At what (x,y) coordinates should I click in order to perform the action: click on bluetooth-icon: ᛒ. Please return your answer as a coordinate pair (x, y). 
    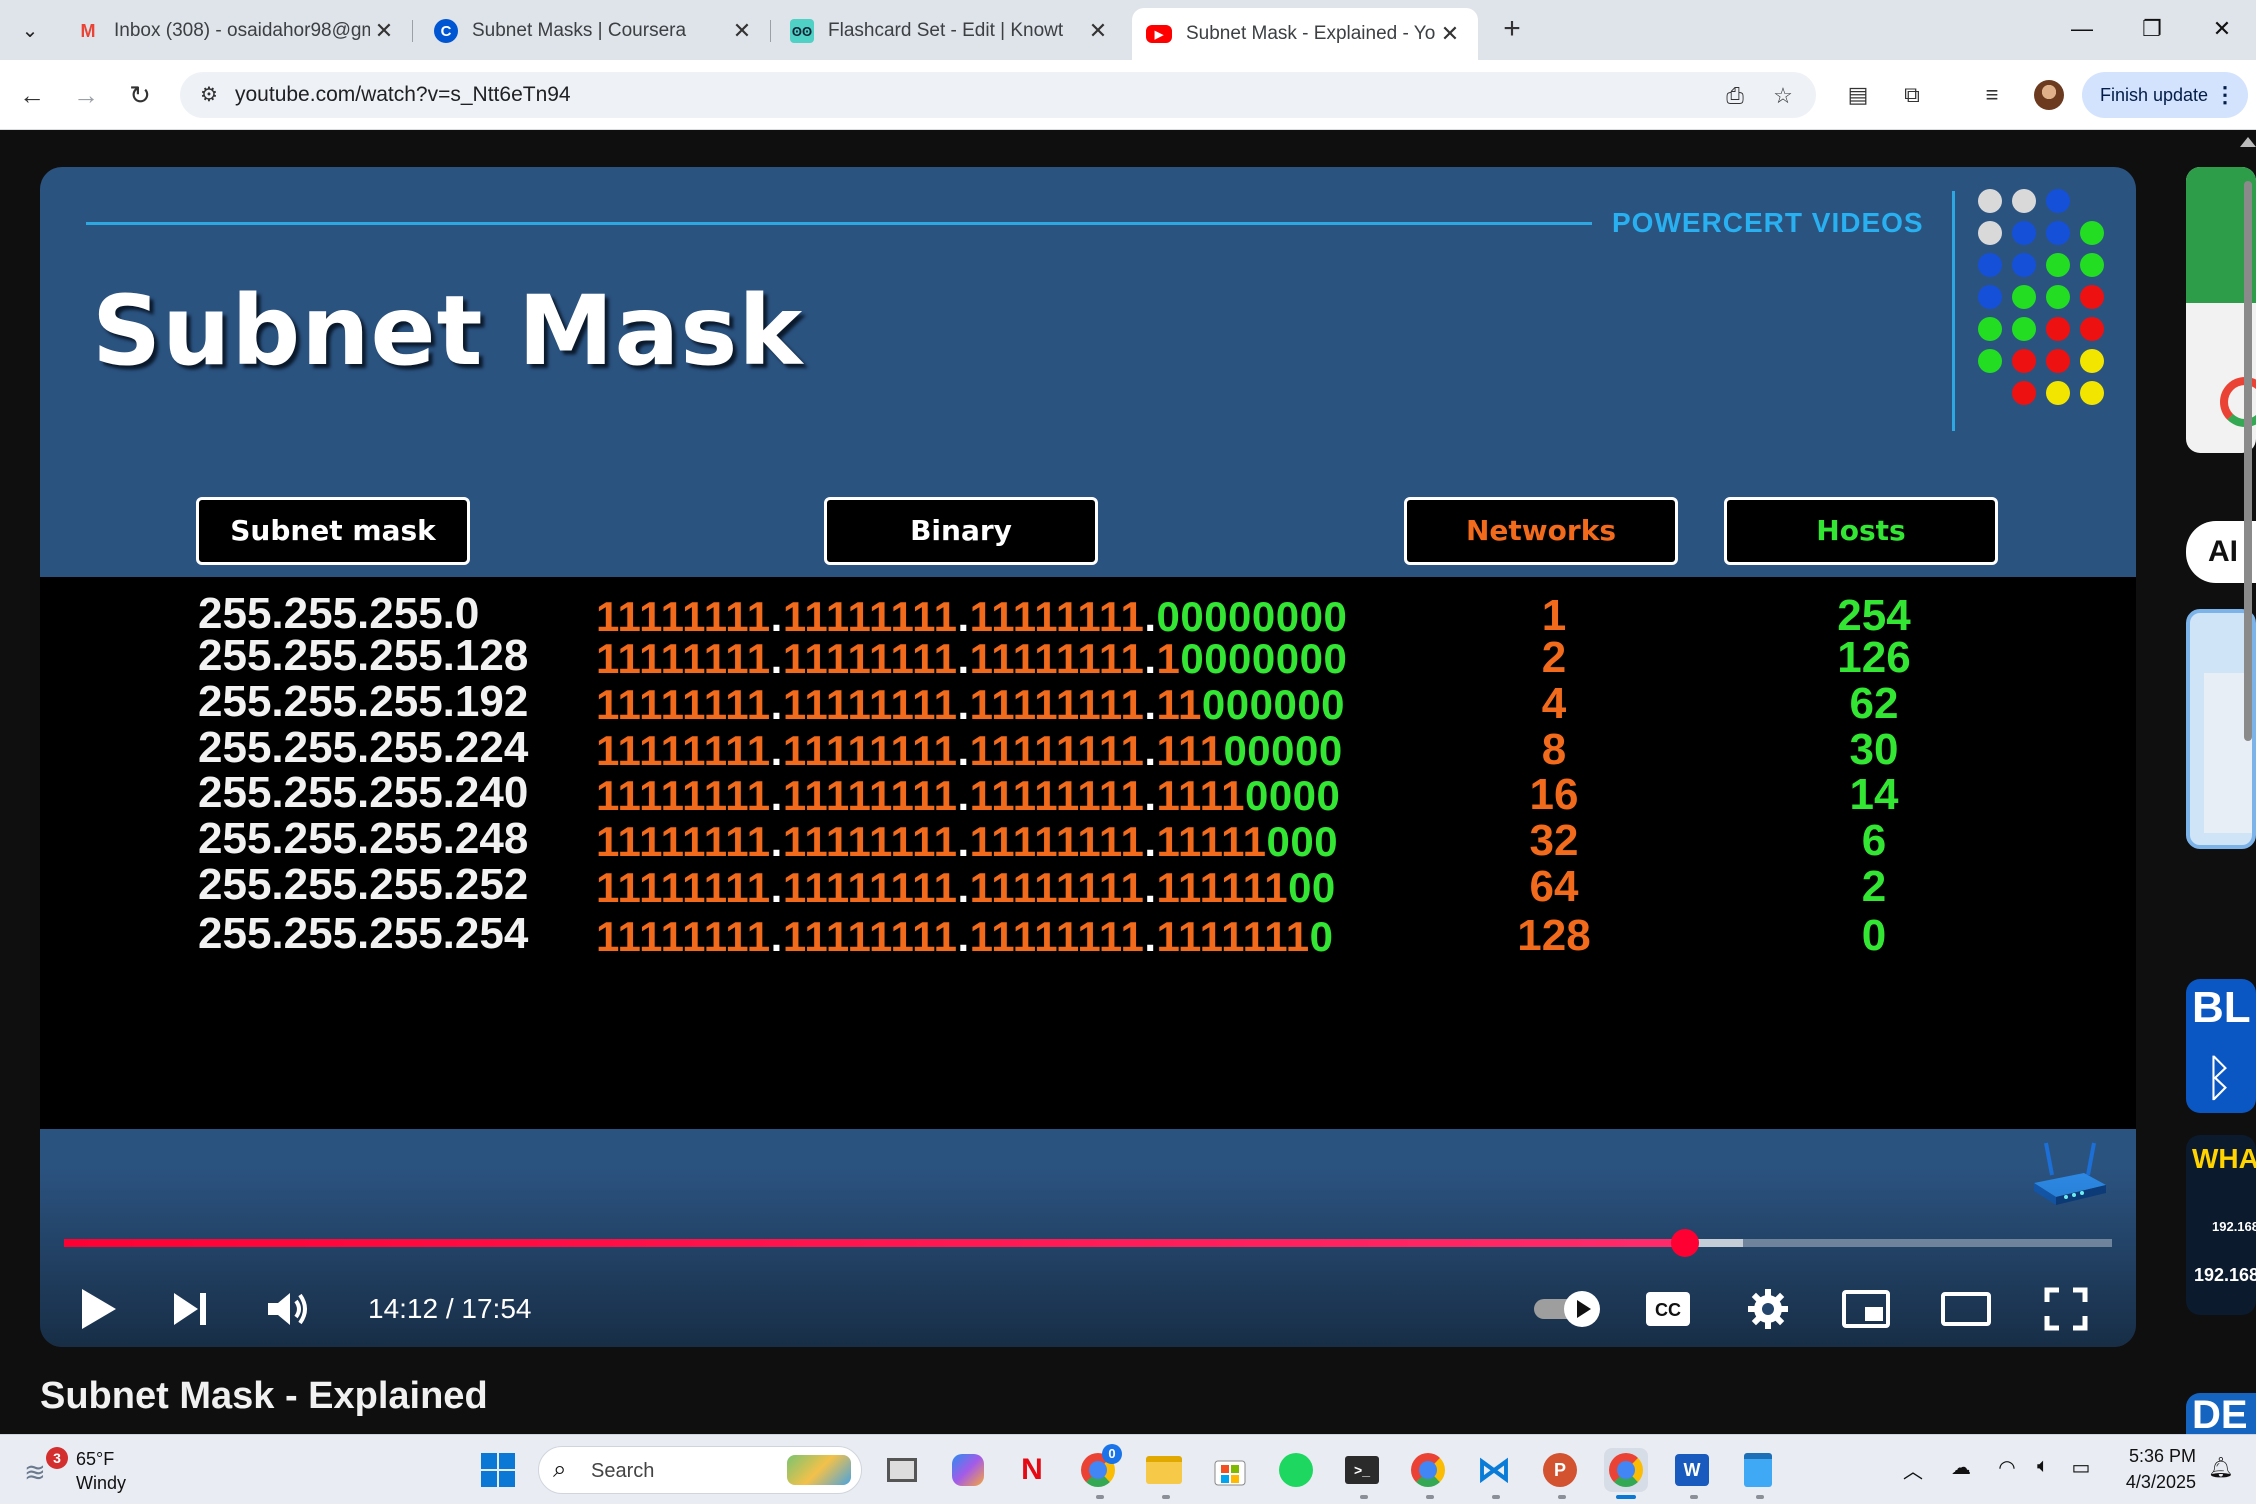
    Looking at the image, I should click on (2219, 1078).